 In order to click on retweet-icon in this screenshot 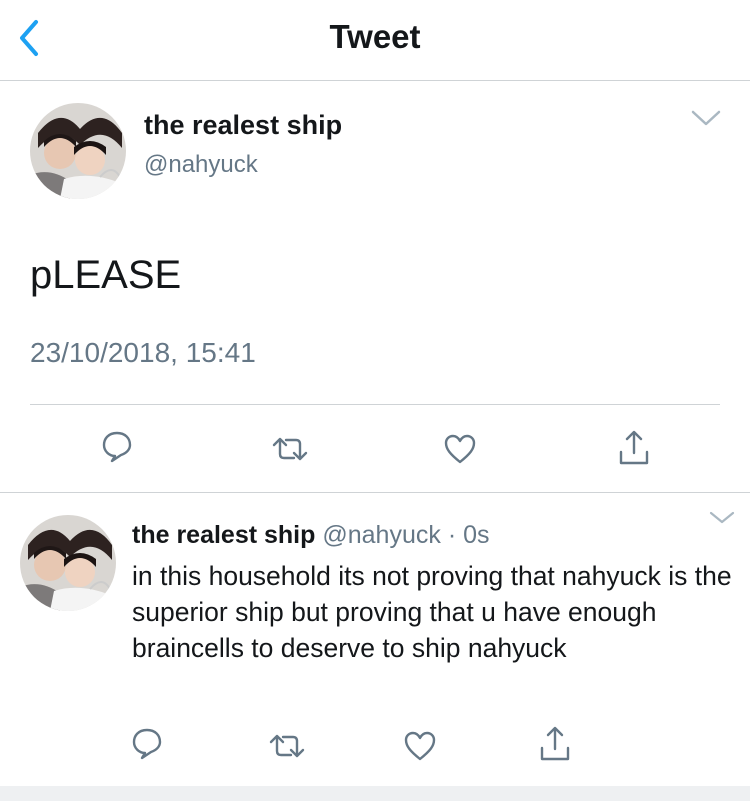, I will do `click(290, 449)`.